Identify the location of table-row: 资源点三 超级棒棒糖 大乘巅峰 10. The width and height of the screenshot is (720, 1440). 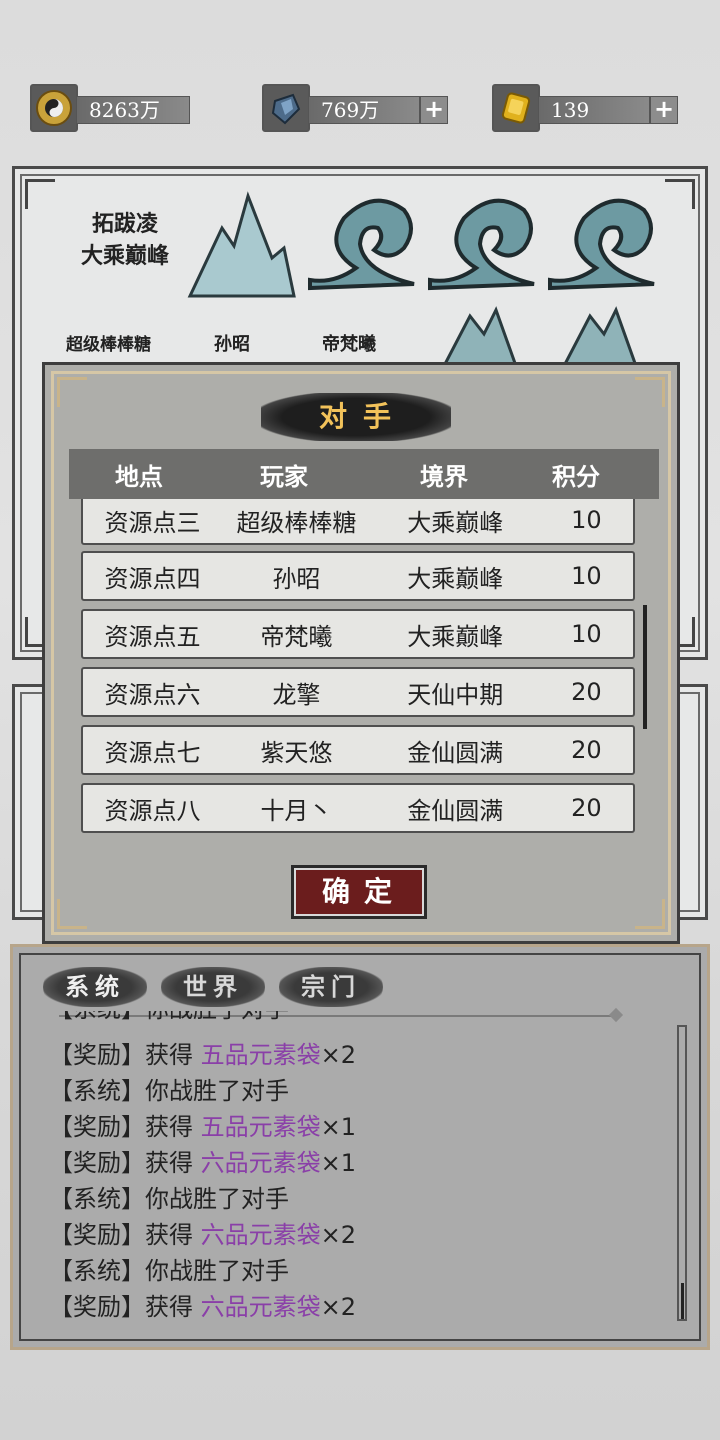
(358, 522).